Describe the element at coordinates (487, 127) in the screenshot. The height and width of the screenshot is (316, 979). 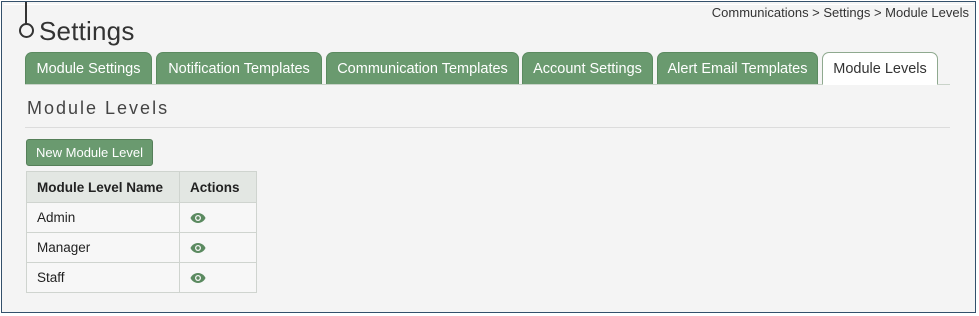
I see `section-divider` at that location.